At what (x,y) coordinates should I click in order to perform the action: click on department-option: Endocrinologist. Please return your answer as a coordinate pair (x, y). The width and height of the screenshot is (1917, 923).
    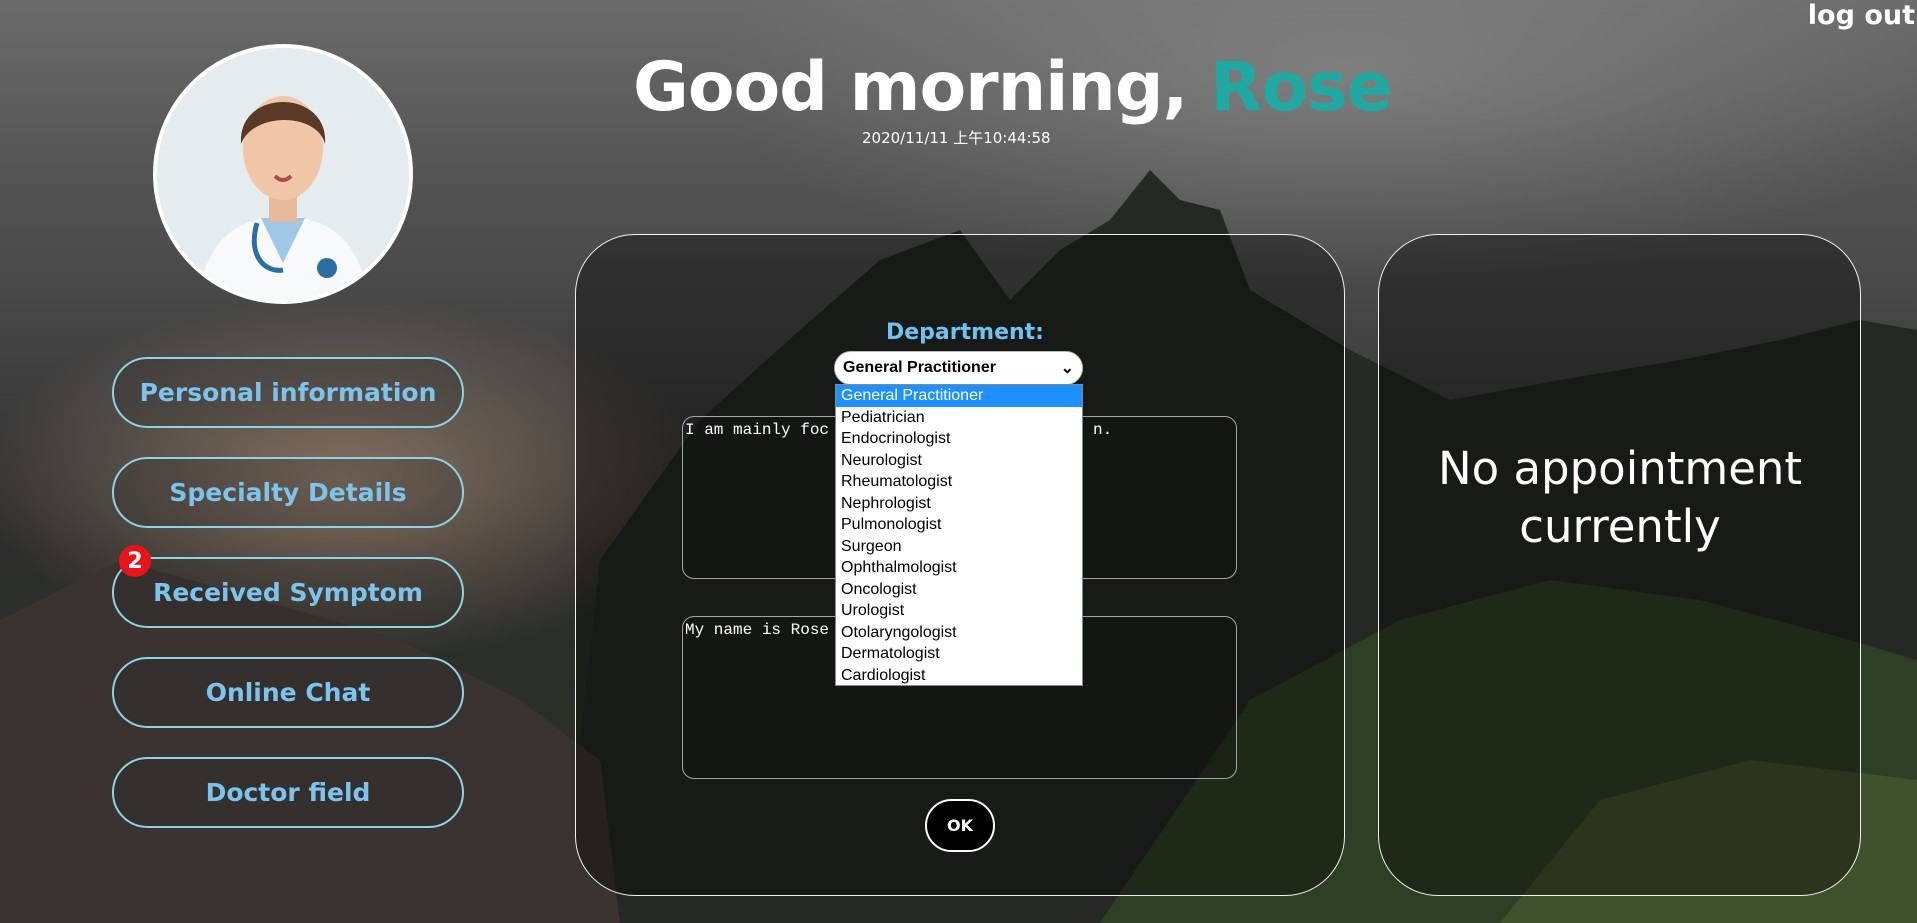
    Looking at the image, I should click on (959, 439).